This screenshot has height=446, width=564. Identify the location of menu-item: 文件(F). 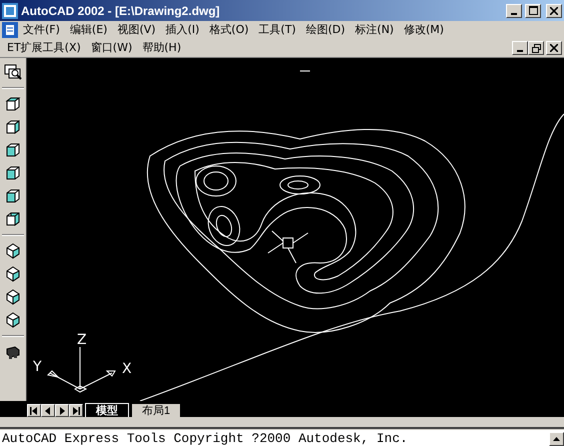
(41, 30).